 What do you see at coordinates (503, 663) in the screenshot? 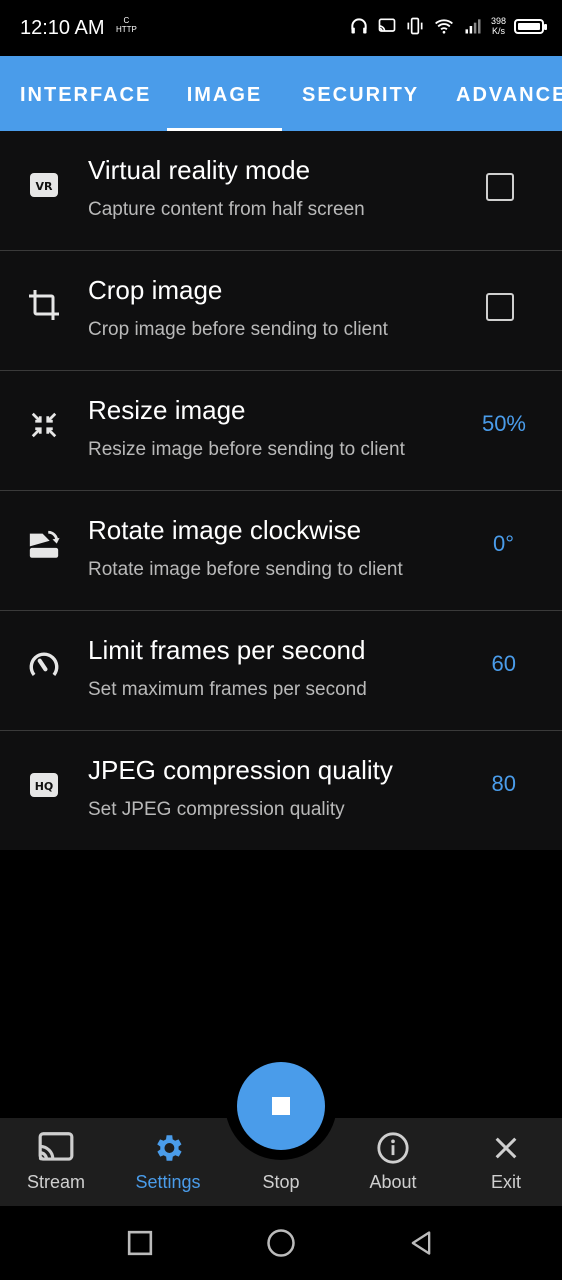
I see `fps-value: 60` at bounding box center [503, 663].